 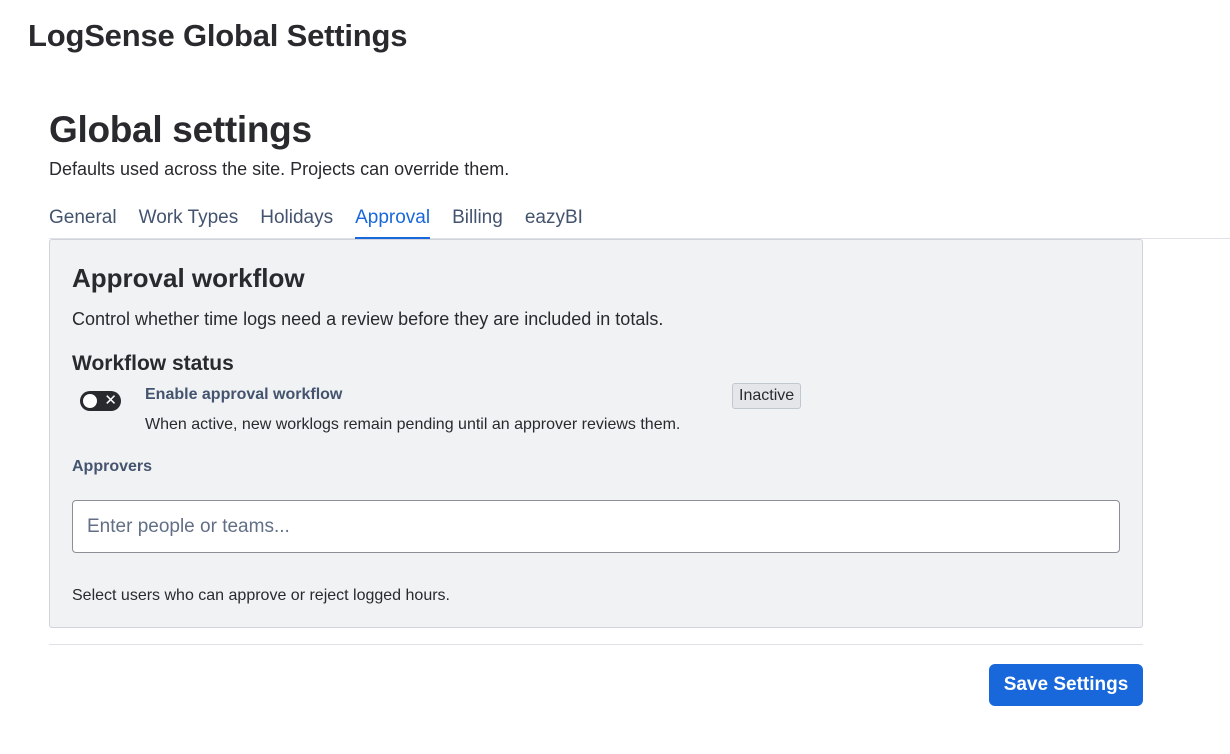 What do you see at coordinates (153, 363) in the screenshot?
I see `workflow-status-title: Workflow status` at bounding box center [153, 363].